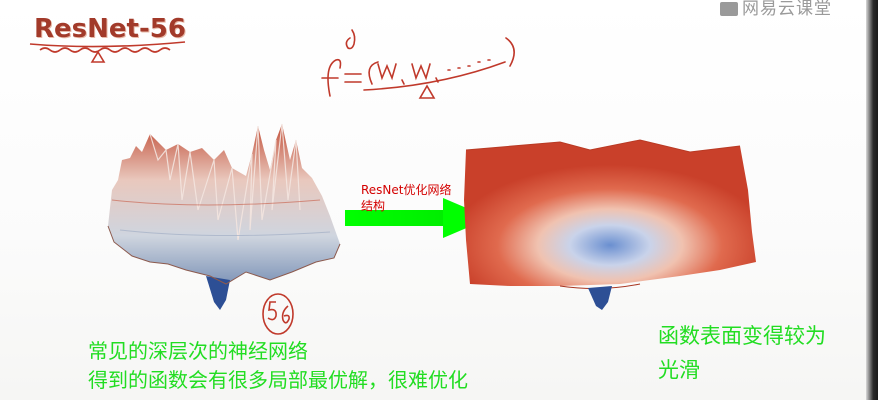 This screenshot has width=878, height=400. Describe the element at coordinates (98, 56) in the screenshot. I see `delta-mark-title` at that location.